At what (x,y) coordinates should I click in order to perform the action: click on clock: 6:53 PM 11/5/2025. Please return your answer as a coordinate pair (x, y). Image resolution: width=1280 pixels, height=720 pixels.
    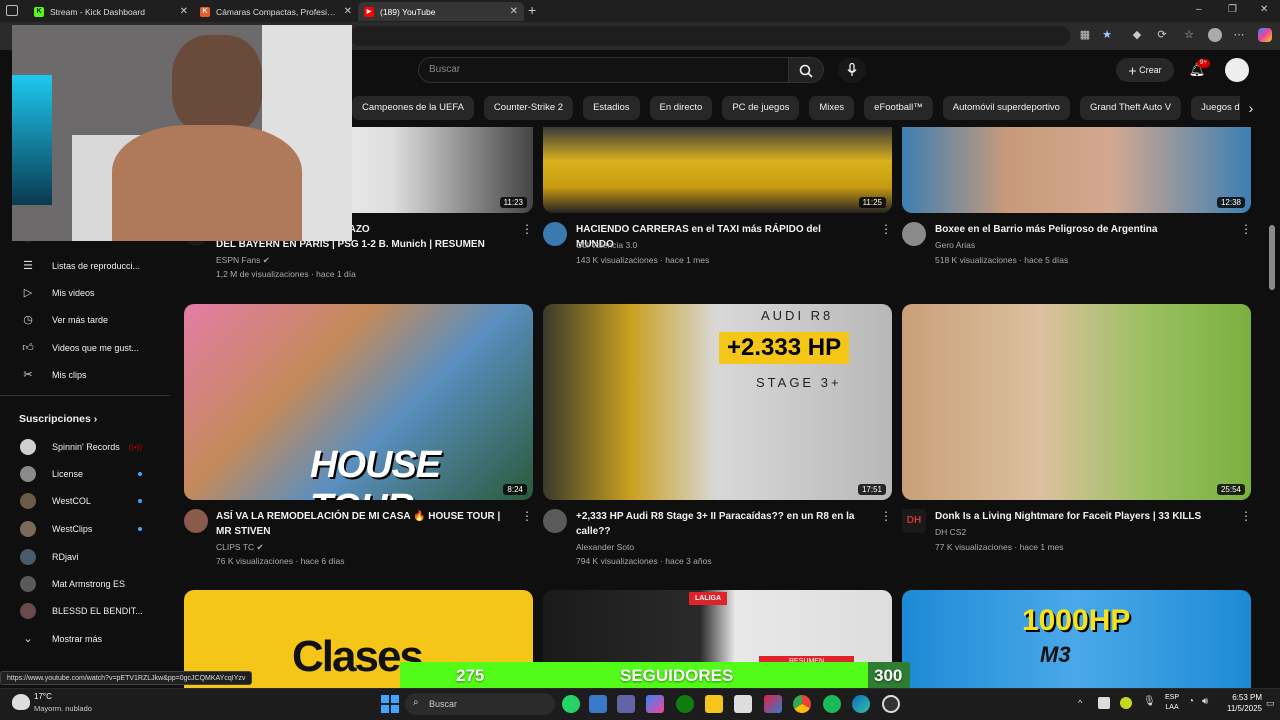
    Looking at the image, I should click on (1242, 703).